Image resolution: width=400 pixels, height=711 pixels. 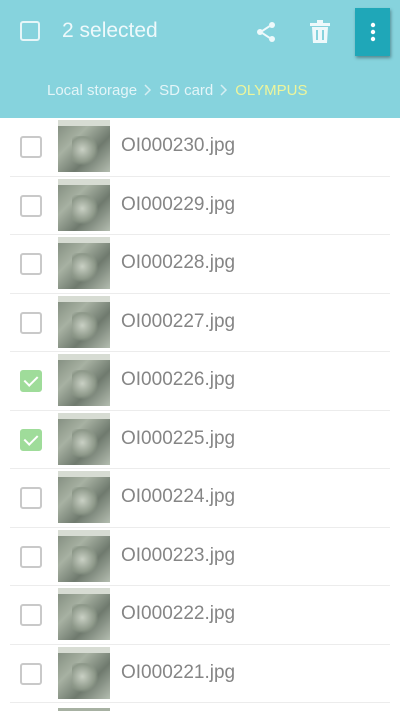 I want to click on share-icon, so click(x=266, y=32).